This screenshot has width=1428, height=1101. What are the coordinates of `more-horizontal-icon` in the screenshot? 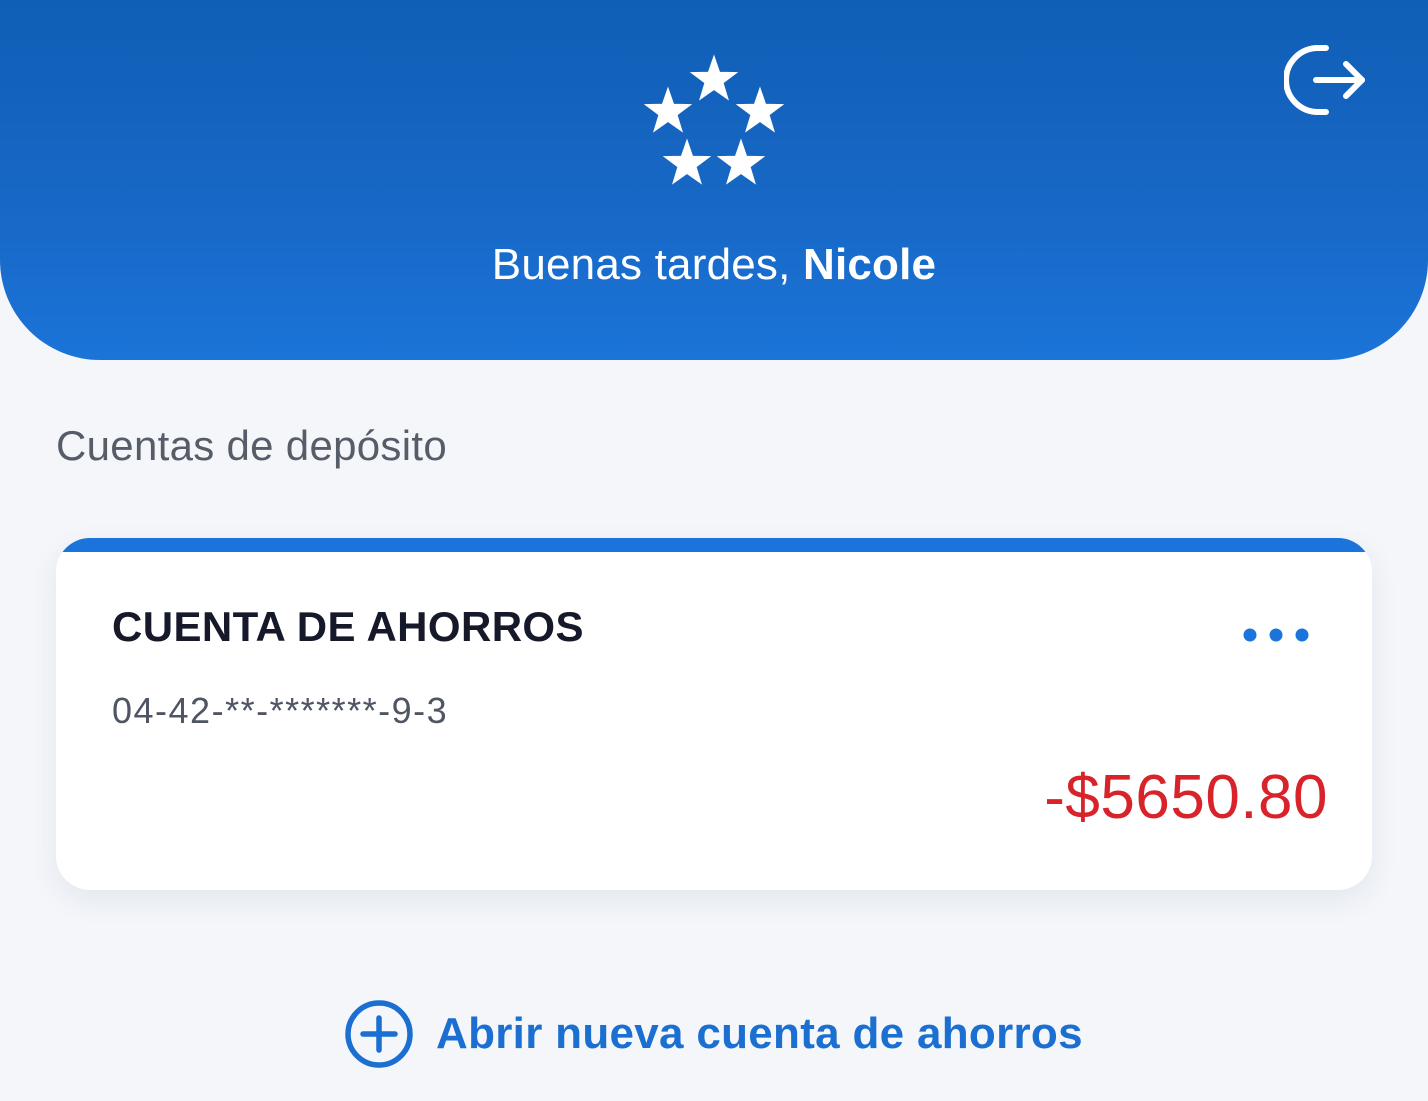 It's located at (1276, 635).